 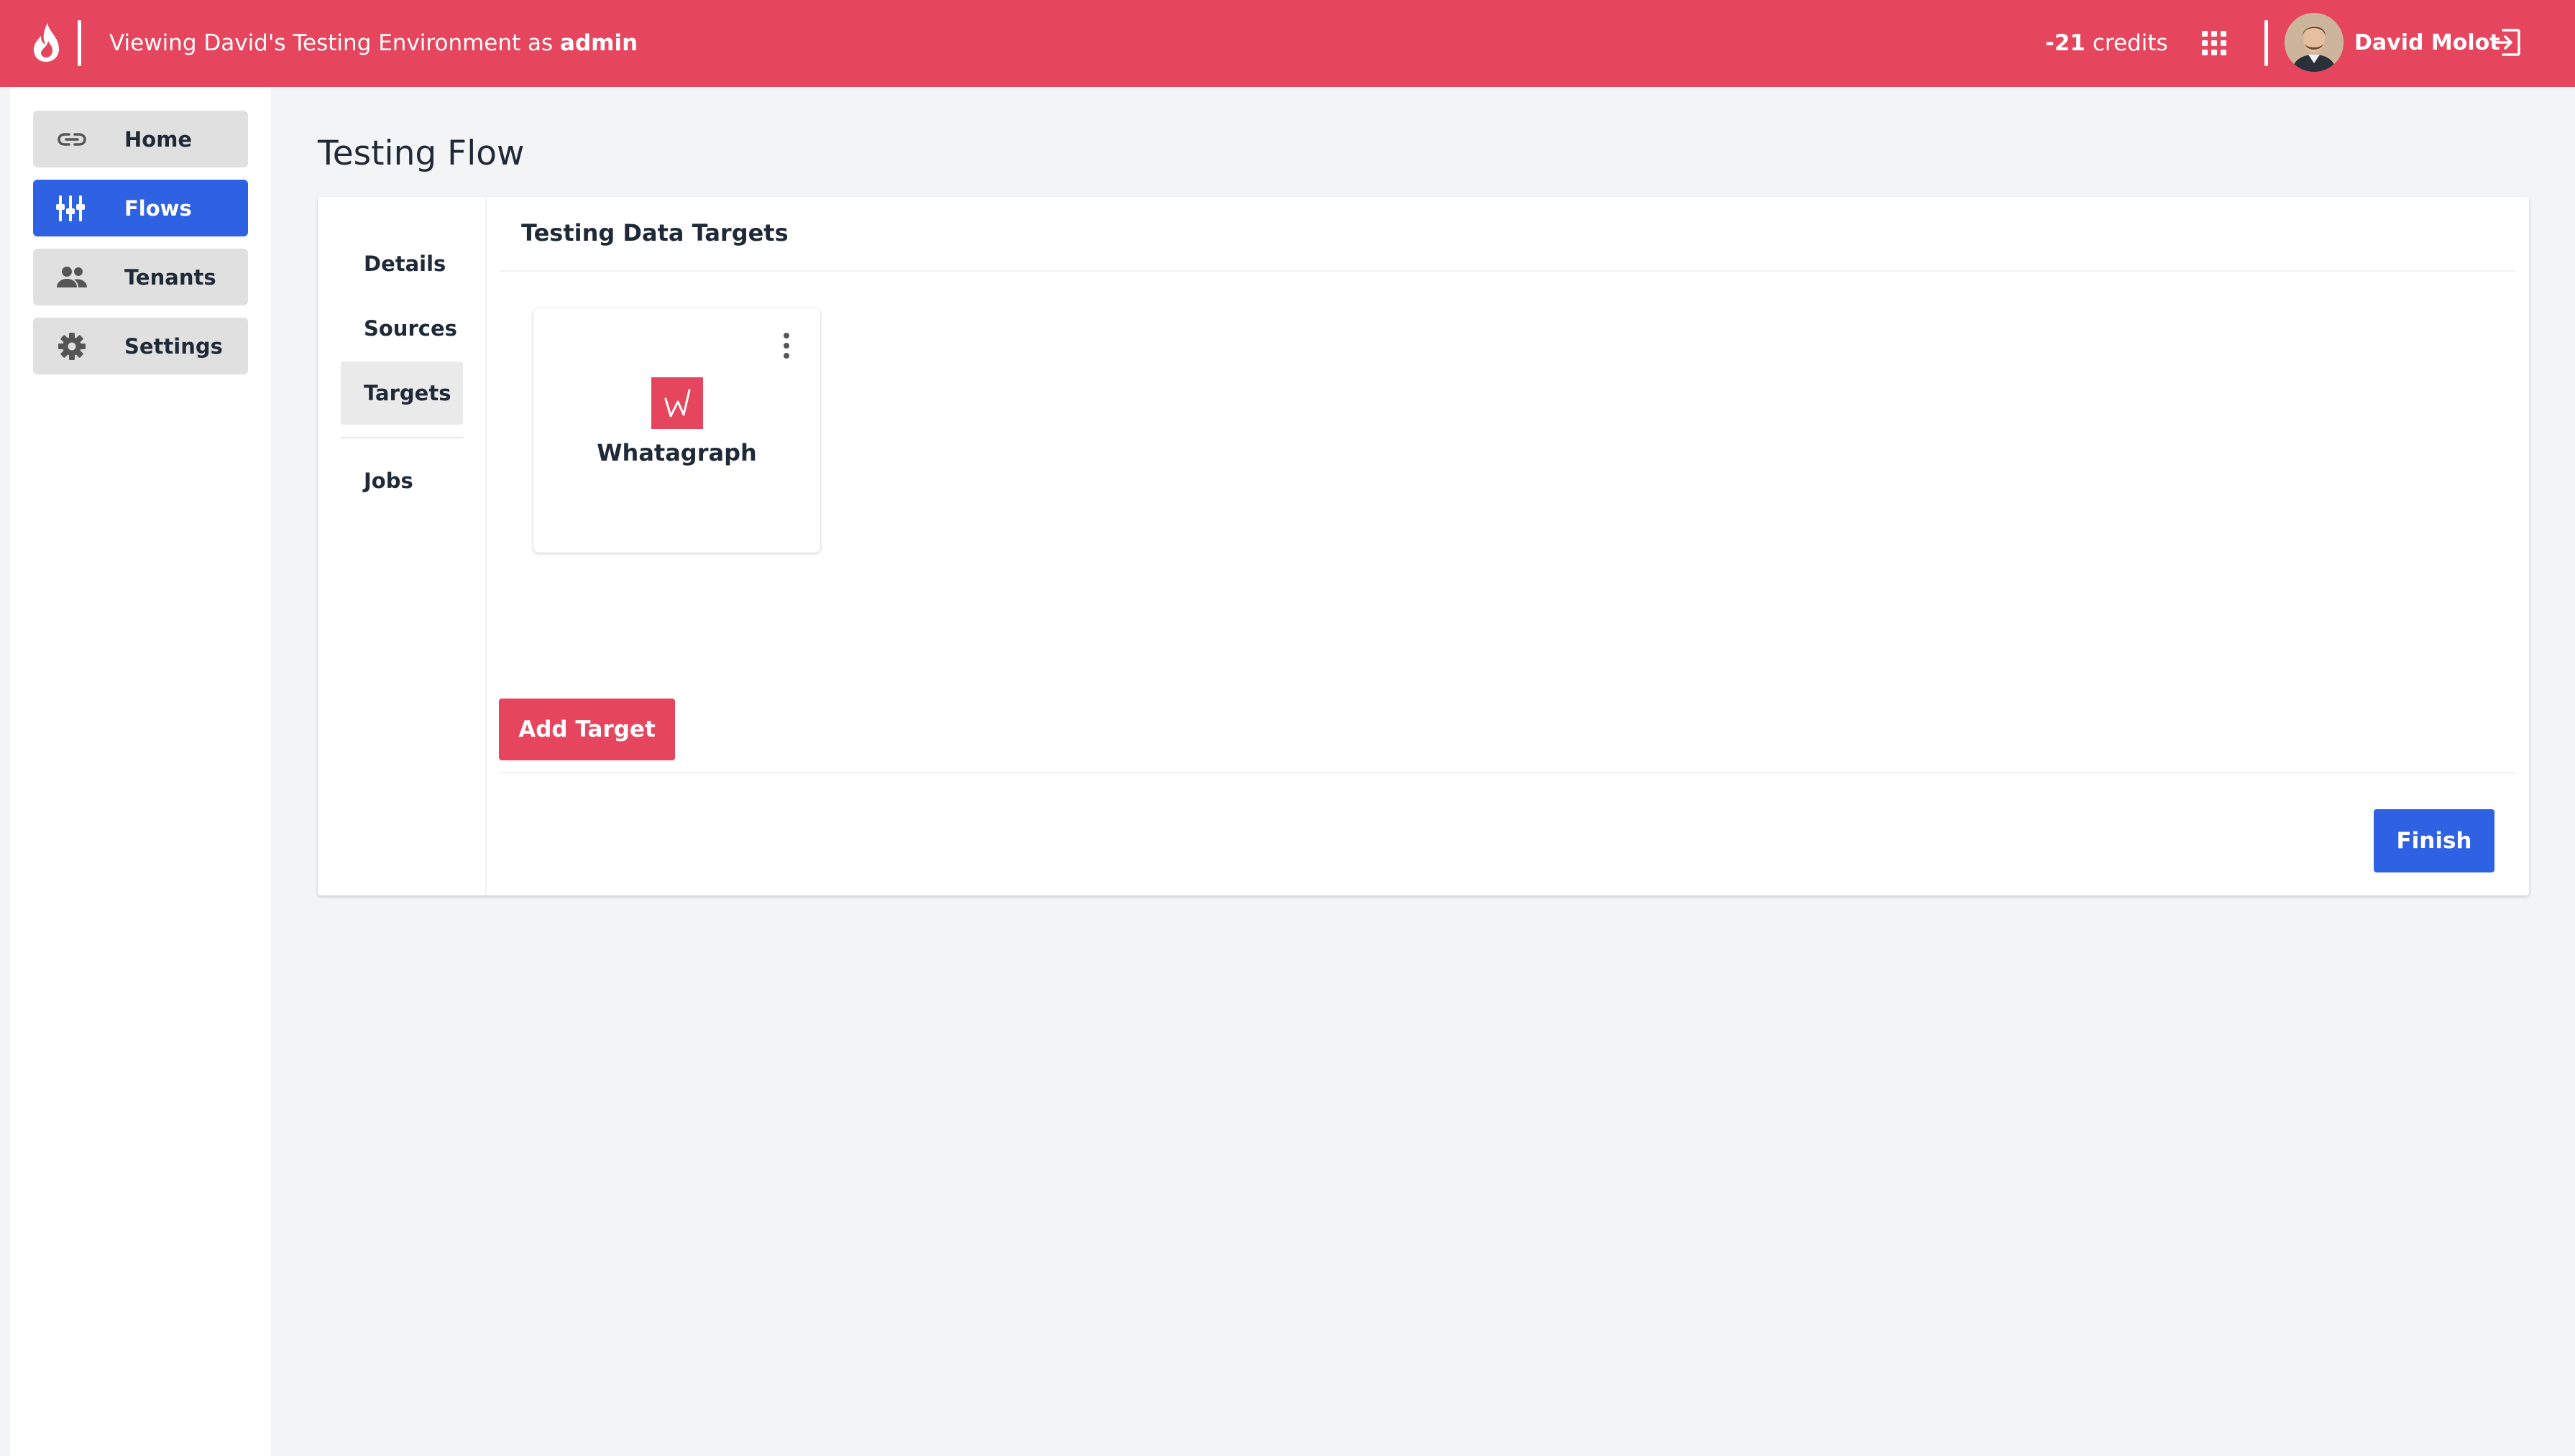 I want to click on sidebar-item-label: Settings, so click(x=173, y=346).